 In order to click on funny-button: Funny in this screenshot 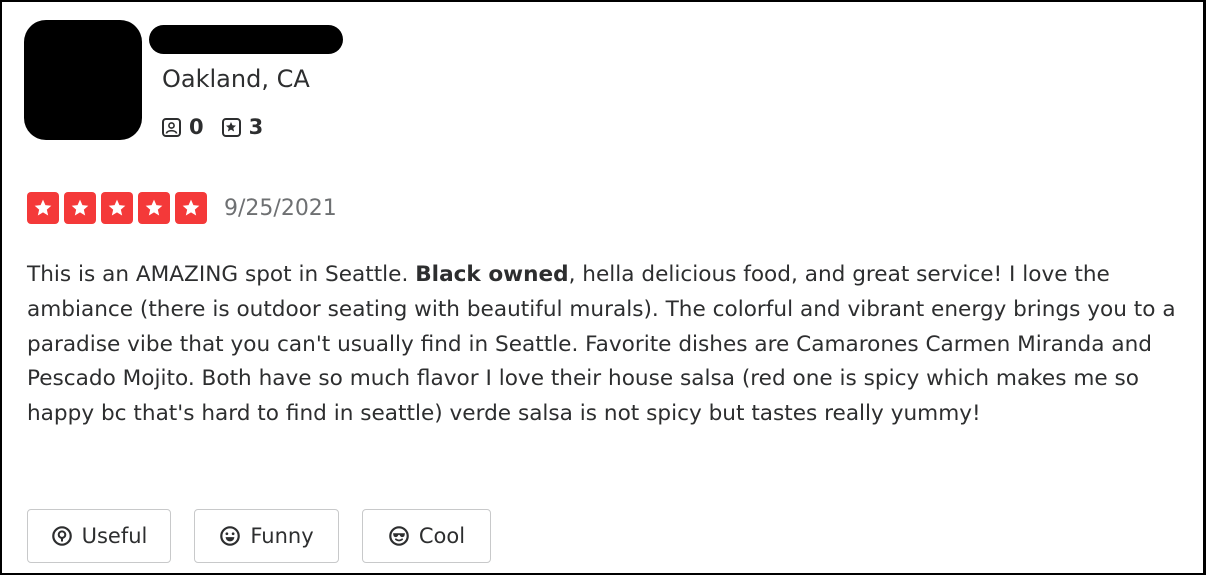, I will do `click(266, 536)`.